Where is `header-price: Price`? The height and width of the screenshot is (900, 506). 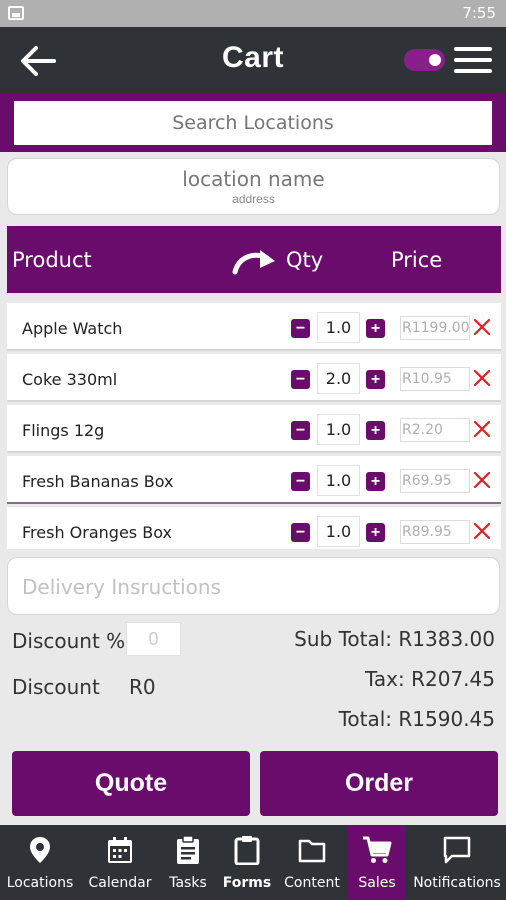 header-price: Price is located at coordinates (417, 260).